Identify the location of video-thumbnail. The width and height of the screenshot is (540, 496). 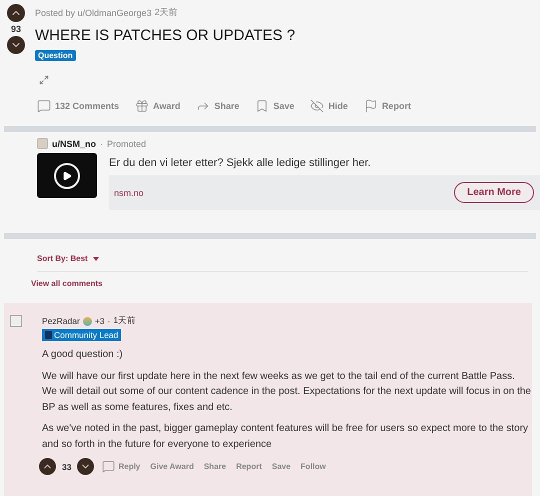
(67, 175).